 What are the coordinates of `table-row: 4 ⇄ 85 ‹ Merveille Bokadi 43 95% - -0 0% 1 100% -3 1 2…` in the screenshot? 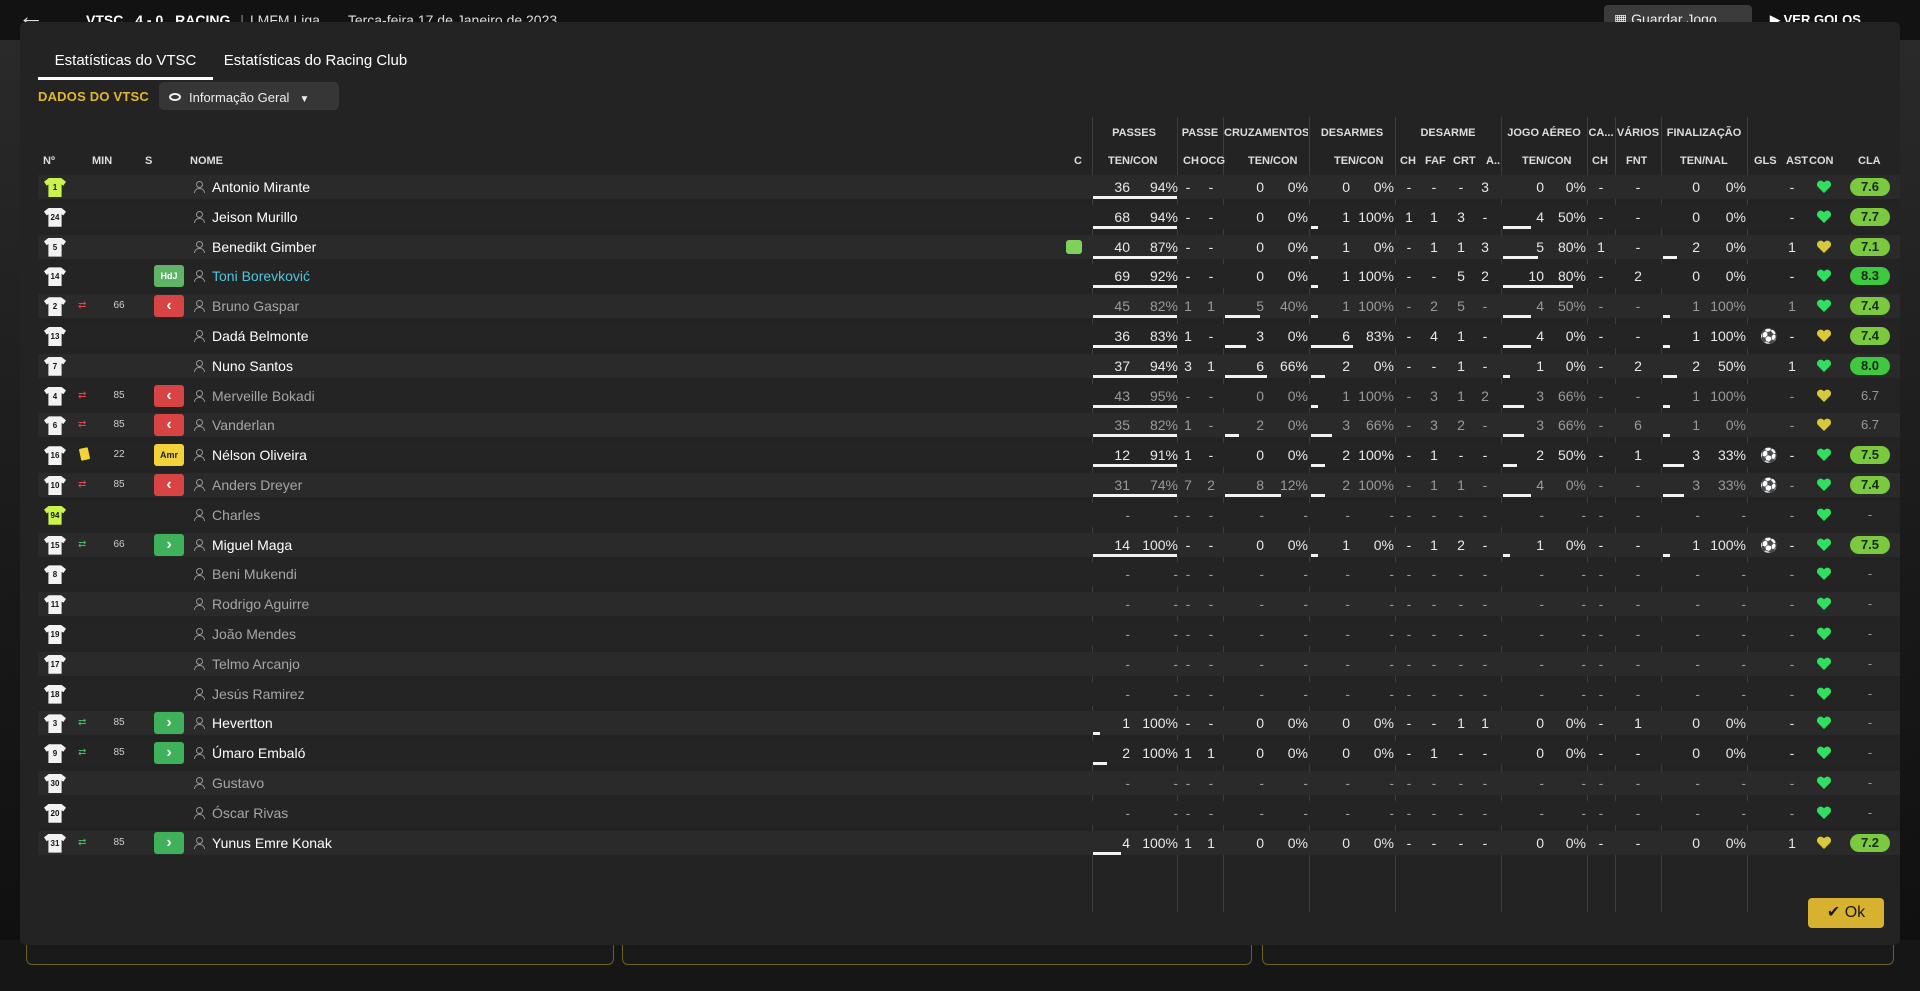 It's located at (969, 395).